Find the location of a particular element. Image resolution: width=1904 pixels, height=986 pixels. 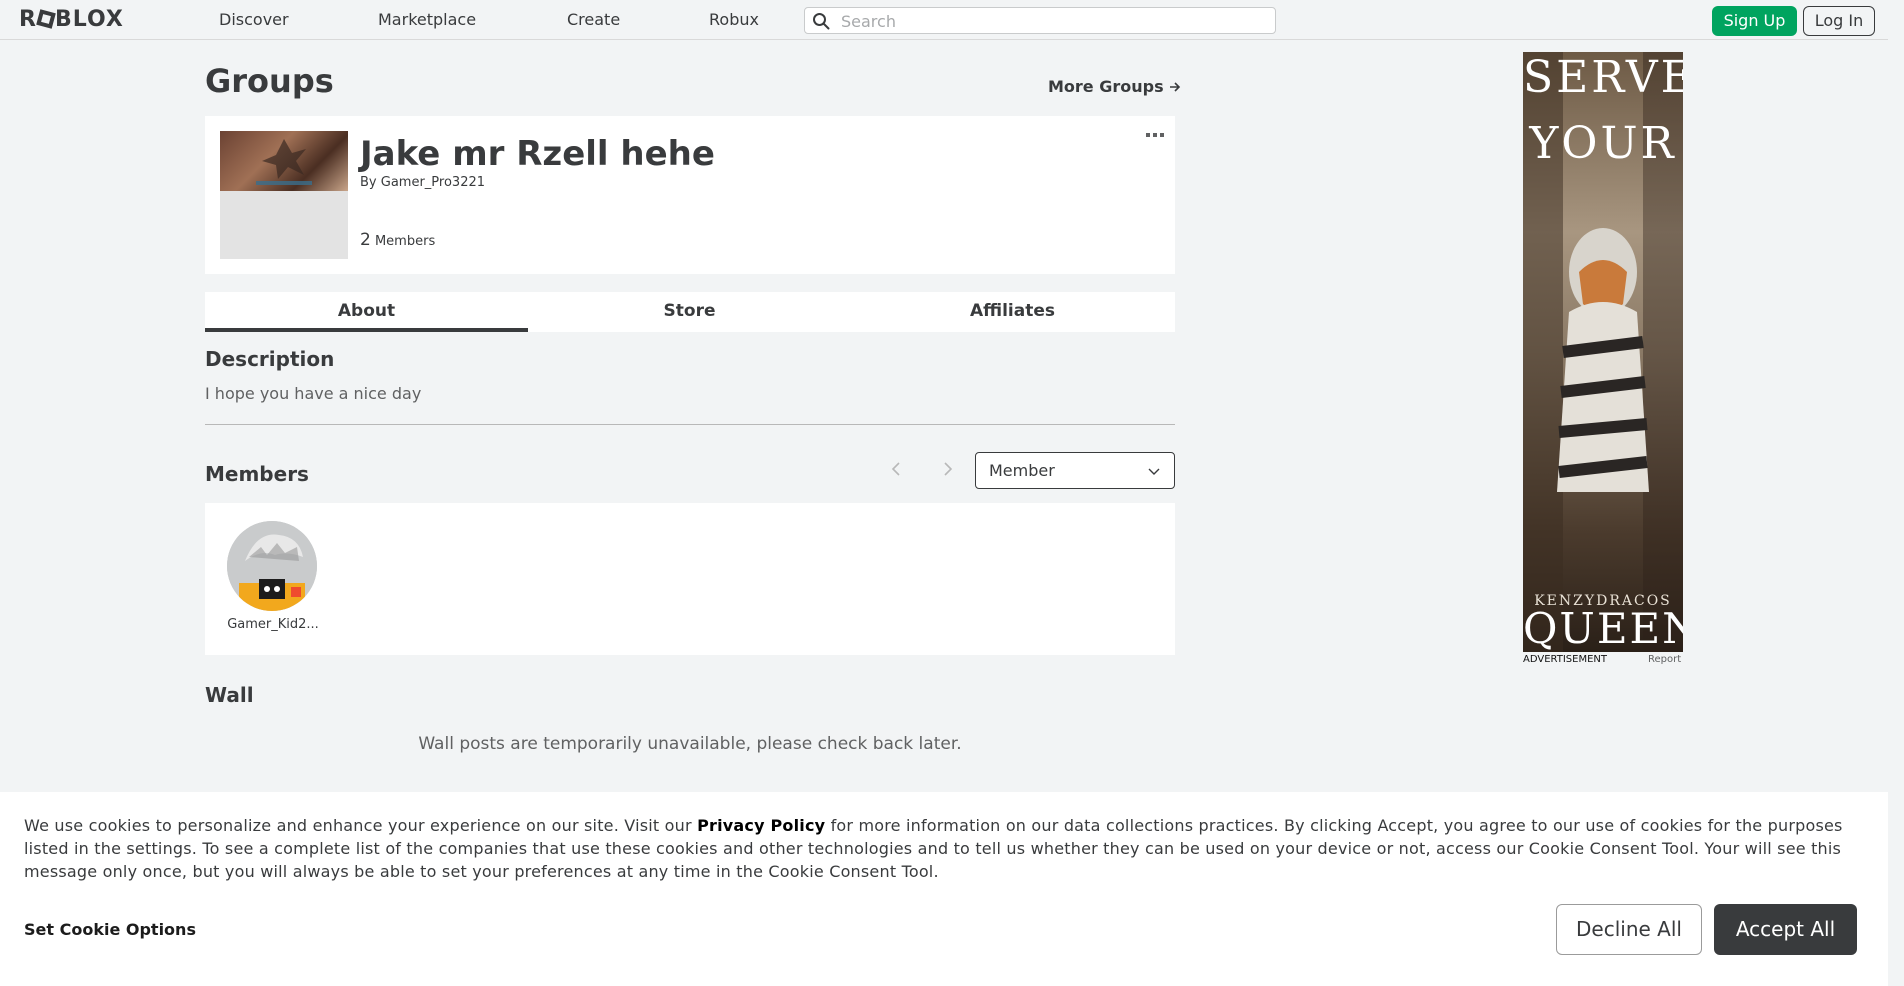

advertisement-label: ADVERTISEMENT is located at coordinates (1565, 659).